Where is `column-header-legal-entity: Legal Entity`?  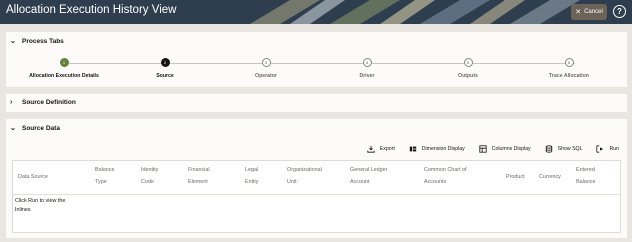 column-header-legal-entity: Legal Entity is located at coordinates (251, 176).